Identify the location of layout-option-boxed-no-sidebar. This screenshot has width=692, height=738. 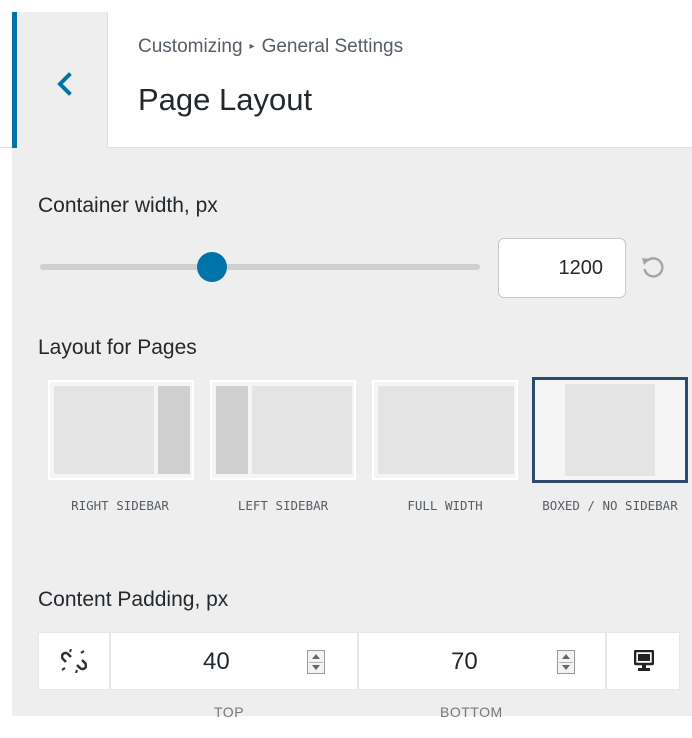
(610, 430).